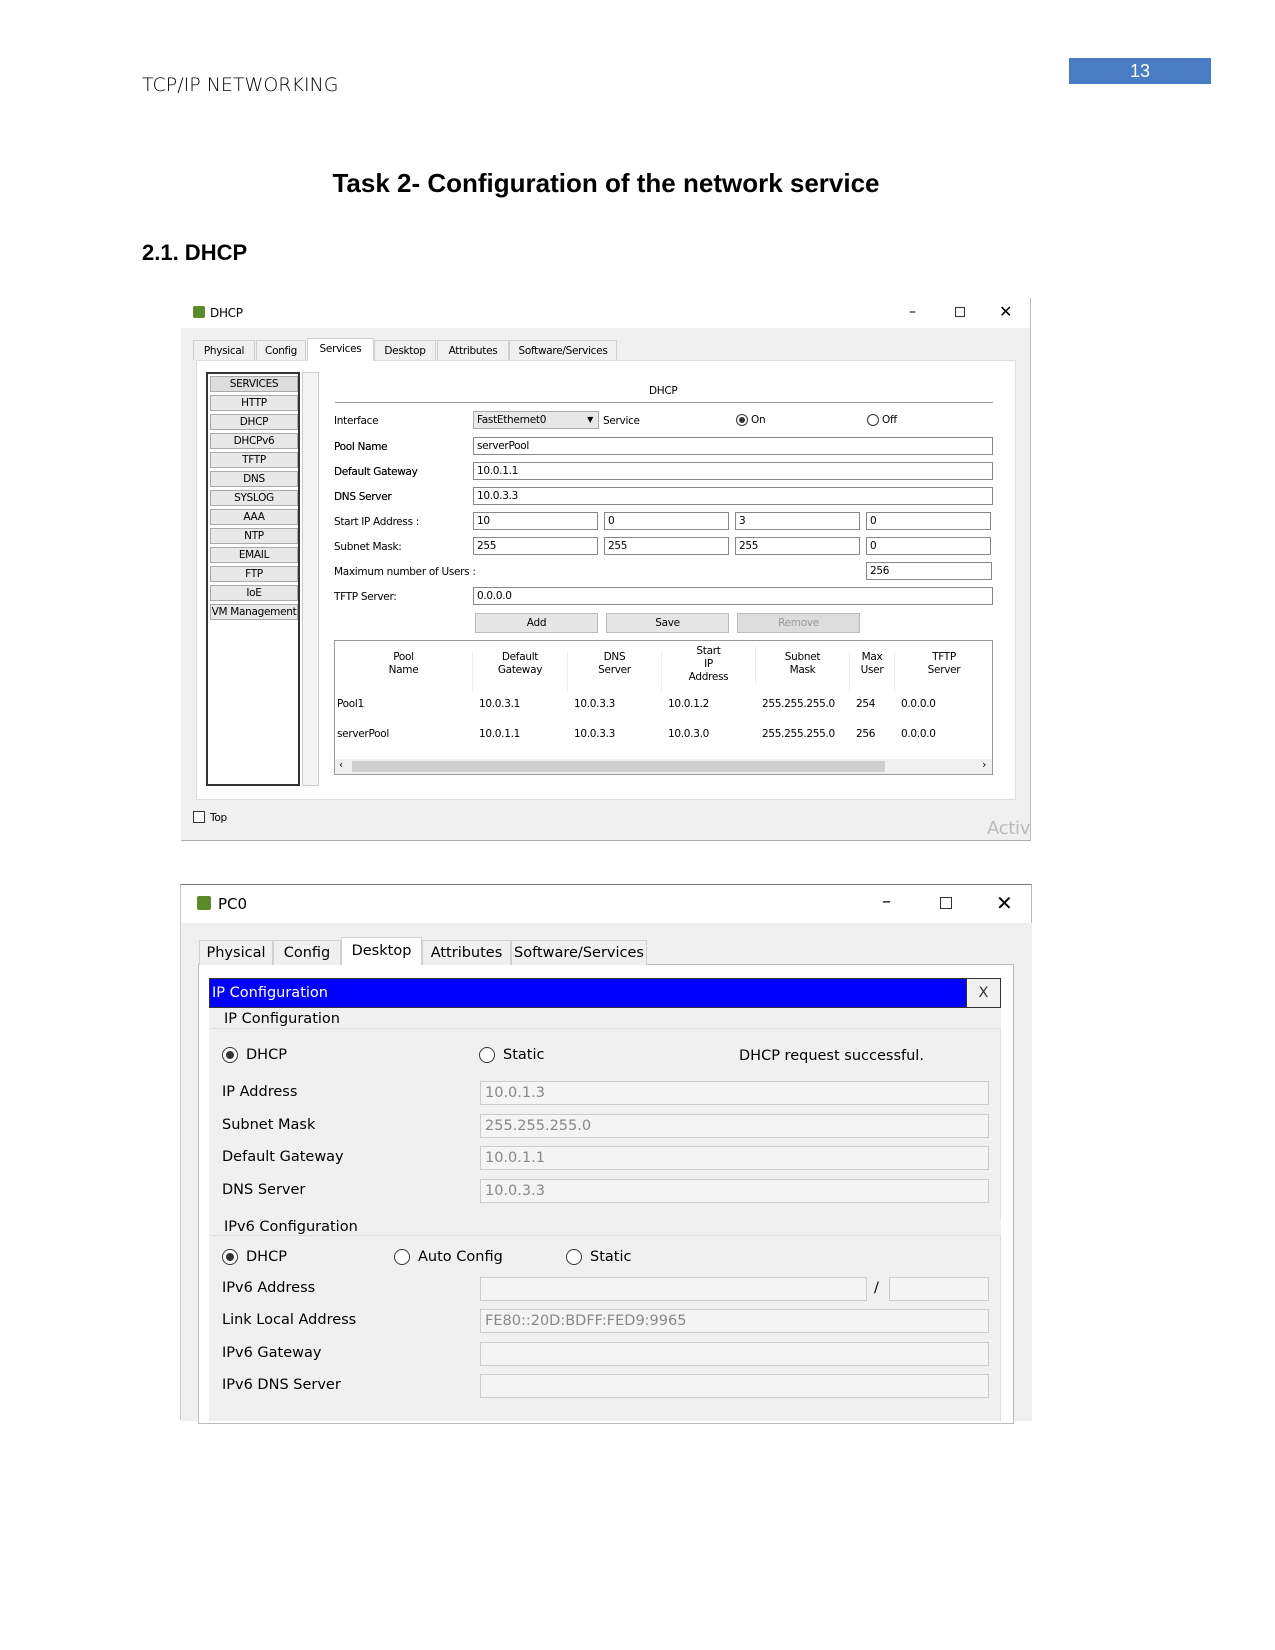  I want to click on dhcp-radio: DHCP, so click(254, 1055).